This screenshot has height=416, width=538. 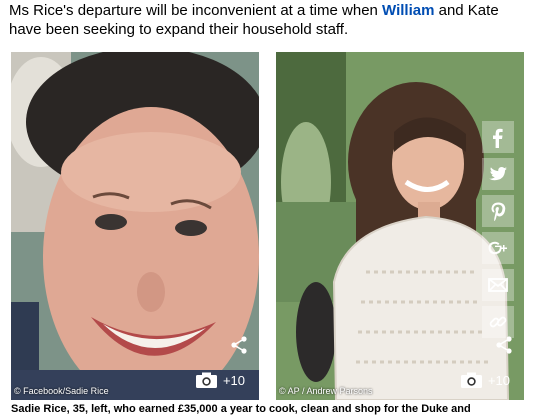 I want to click on google-plus-icon, so click(x=497, y=248).